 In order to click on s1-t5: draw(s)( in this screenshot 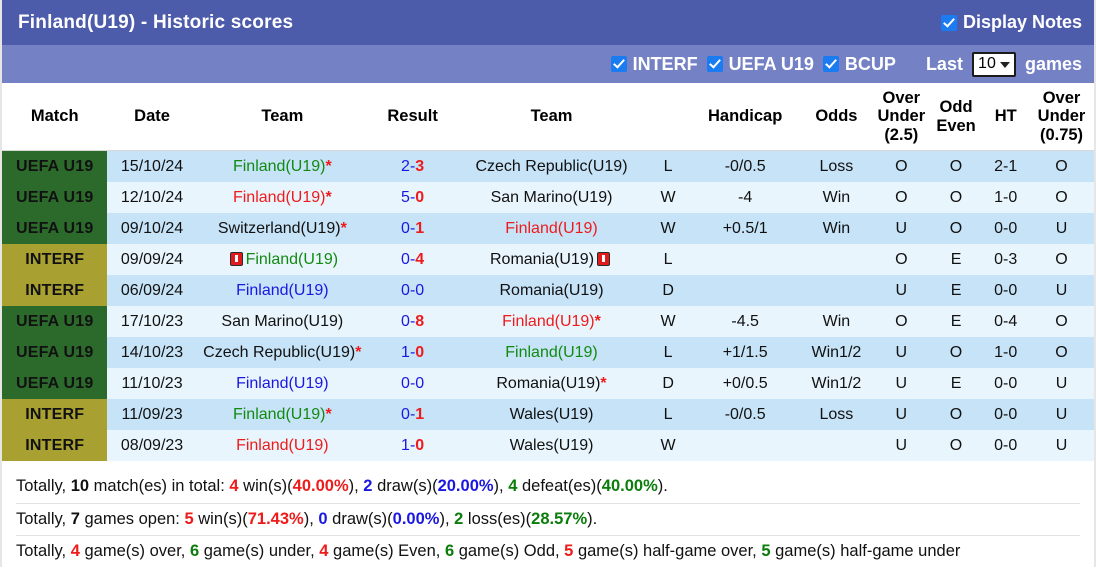, I will do `click(405, 486)`.